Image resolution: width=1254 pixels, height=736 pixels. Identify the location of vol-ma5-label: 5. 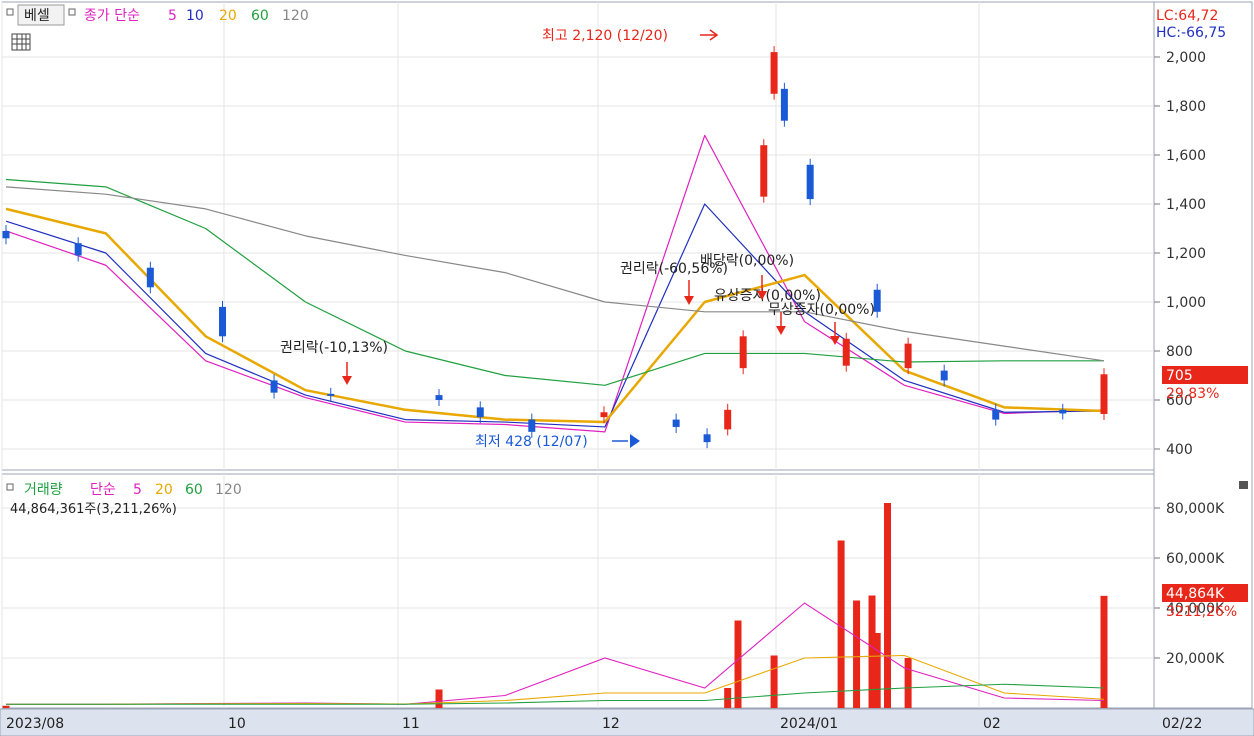
(137, 490).